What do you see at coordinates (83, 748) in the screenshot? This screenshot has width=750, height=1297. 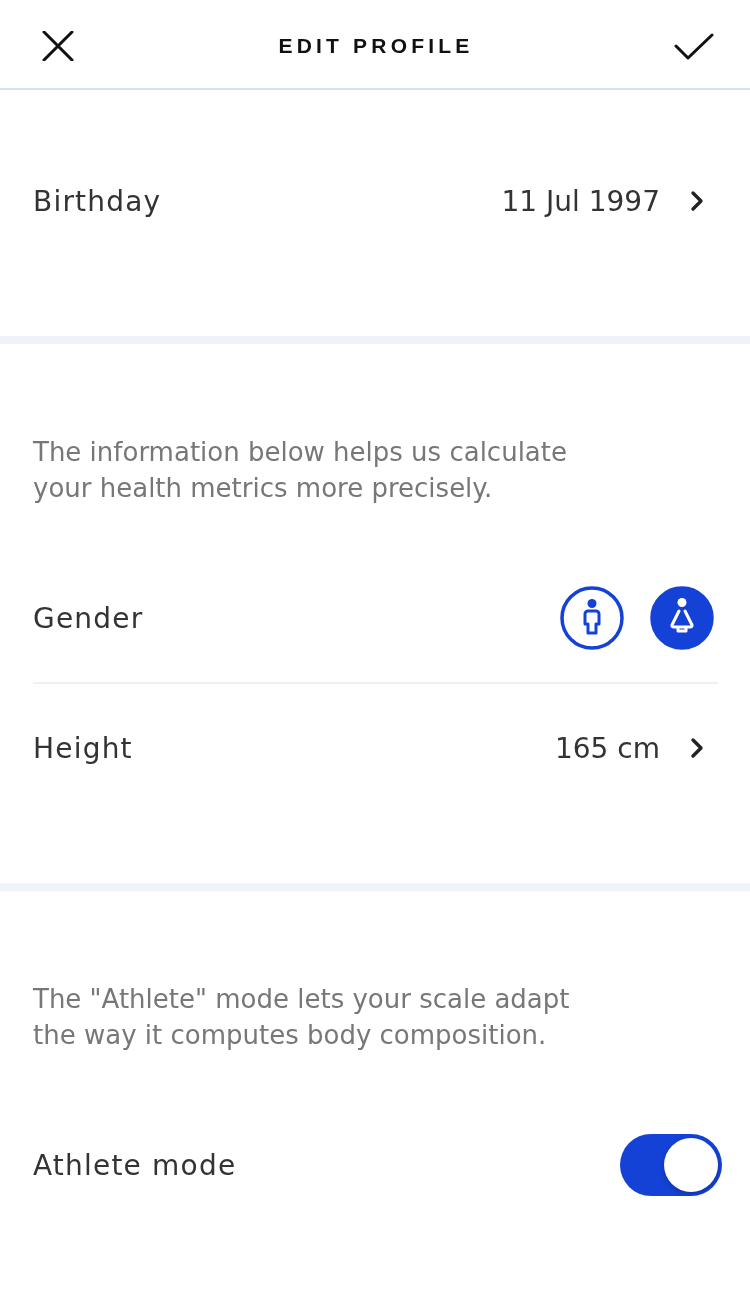 I see `row-label: Height` at bounding box center [83, 748].